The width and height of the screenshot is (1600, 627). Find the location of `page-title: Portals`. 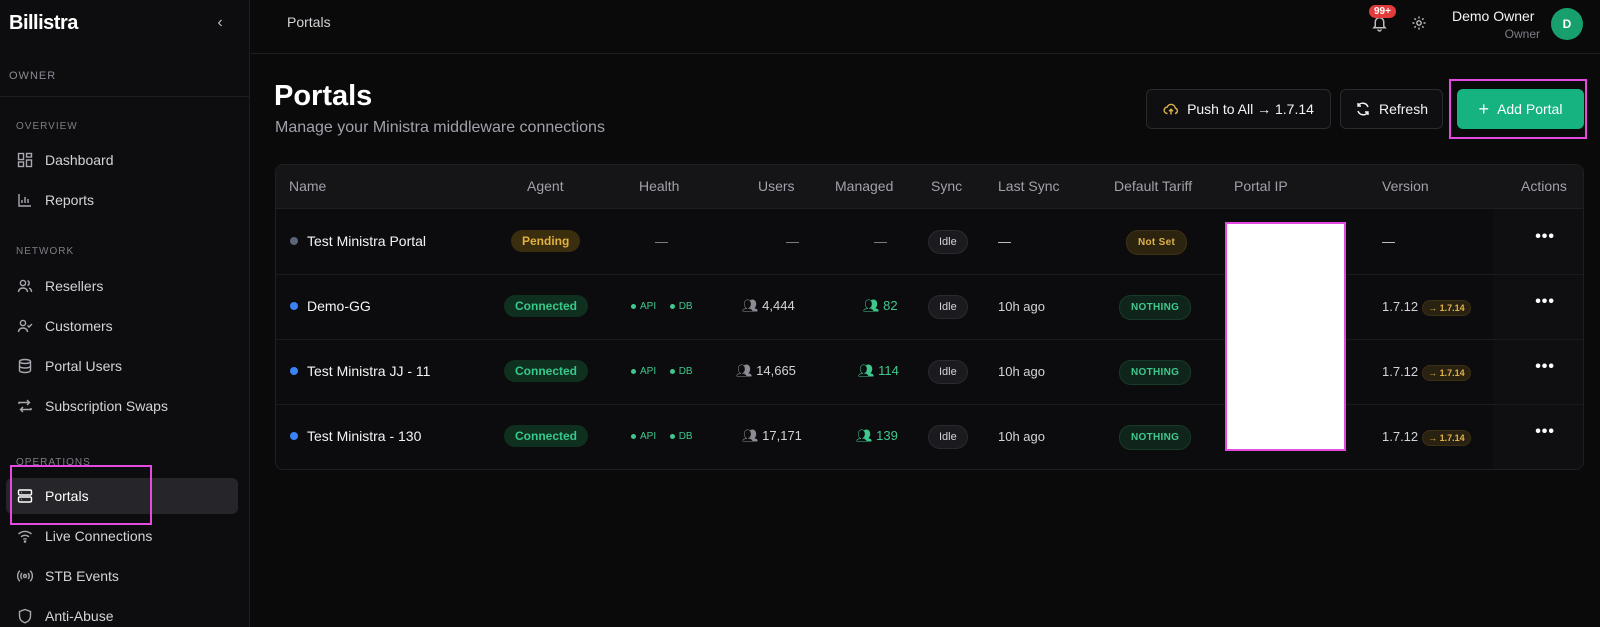

page-title: Portals is located at coordinates (323, 96).